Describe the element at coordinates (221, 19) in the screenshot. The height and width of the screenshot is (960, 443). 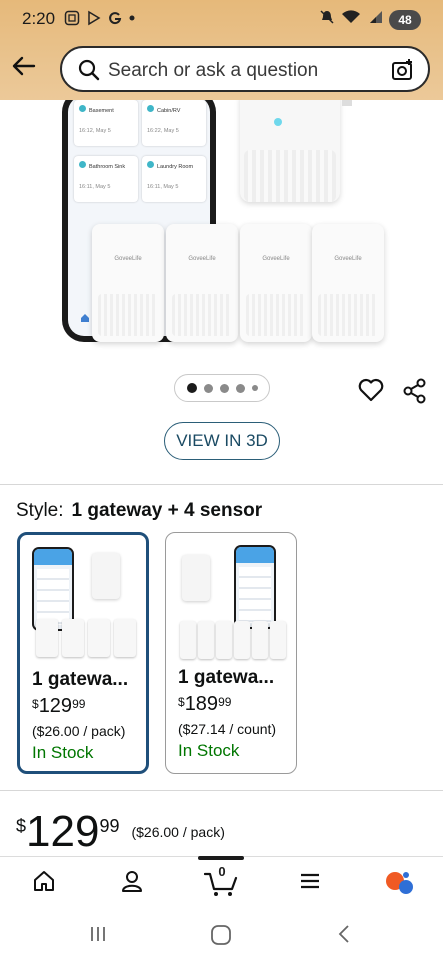
I see `status-bar: 2:20 48` at that location.